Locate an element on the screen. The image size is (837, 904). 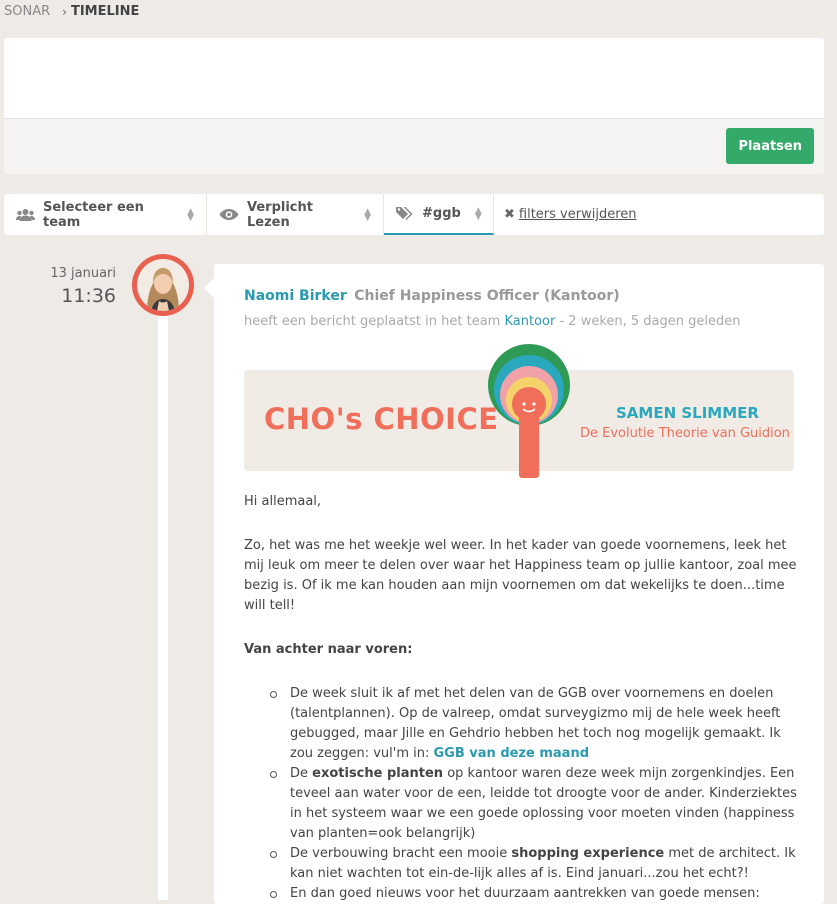
banner-subtitle: SAMEN SLIMMER is located at coordinates (687, 413).